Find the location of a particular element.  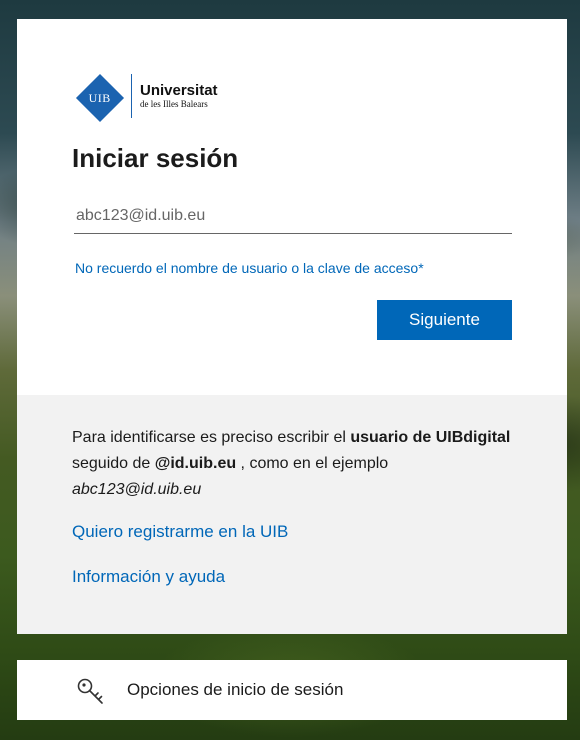

uib-logo: UIB Universitat de les Illes Balears is located at coordinates (146, 98).